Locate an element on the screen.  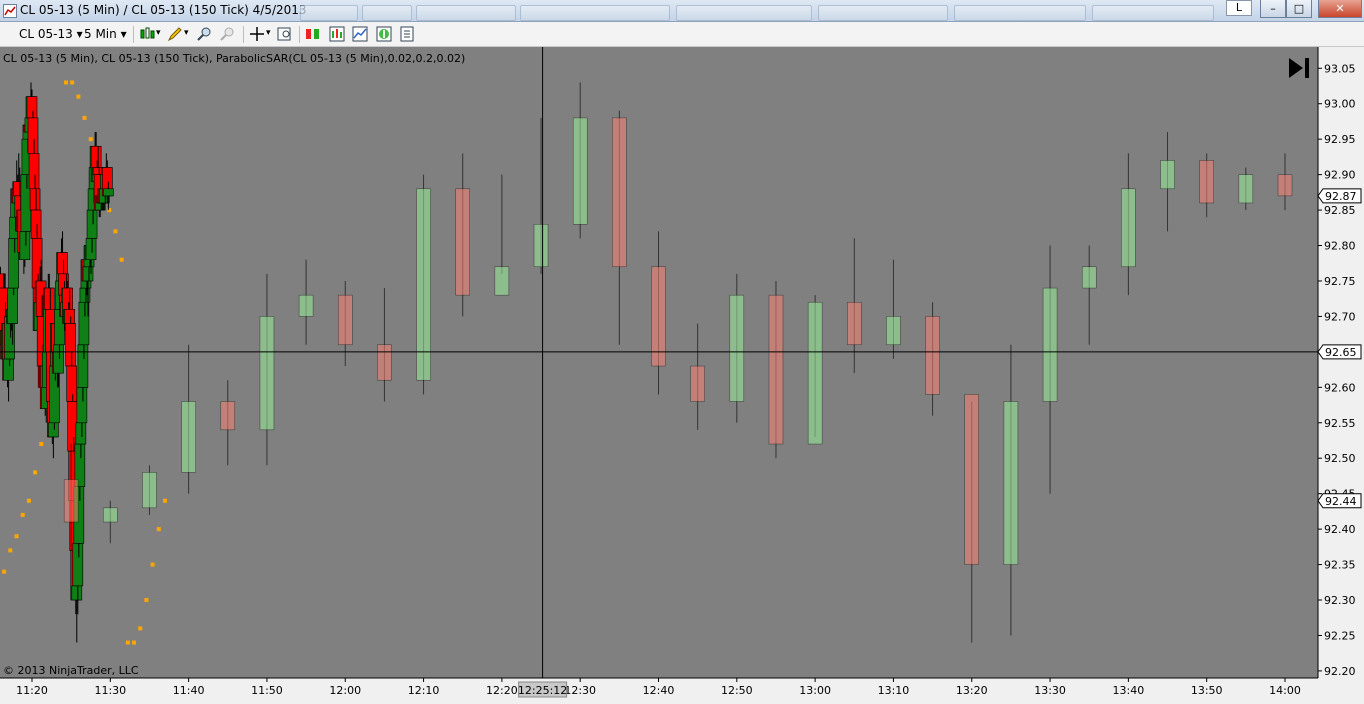
price-tick-label: 92.35 is located at coordinates (1340, 565).